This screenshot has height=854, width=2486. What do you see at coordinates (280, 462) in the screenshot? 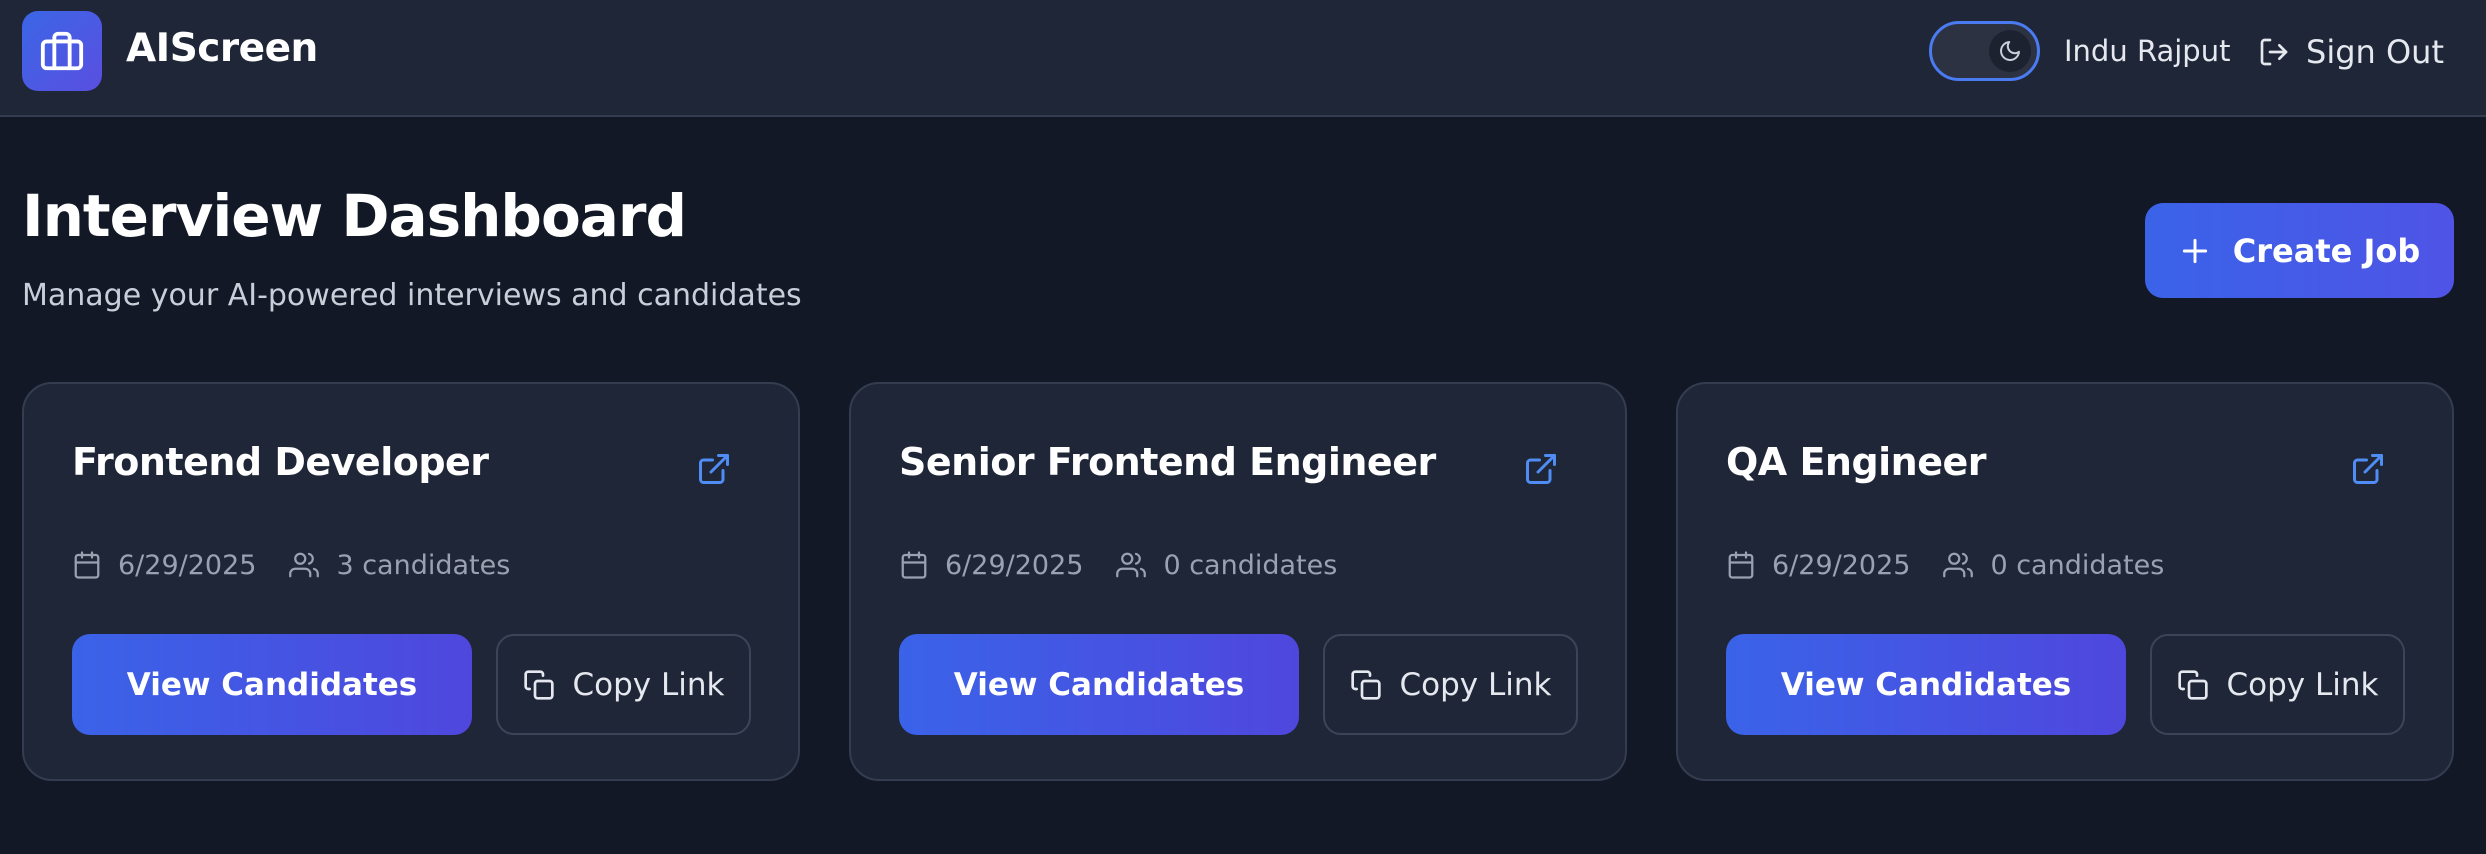
I see `job-title: Frontend Developer` at bounding box center [280, 462].